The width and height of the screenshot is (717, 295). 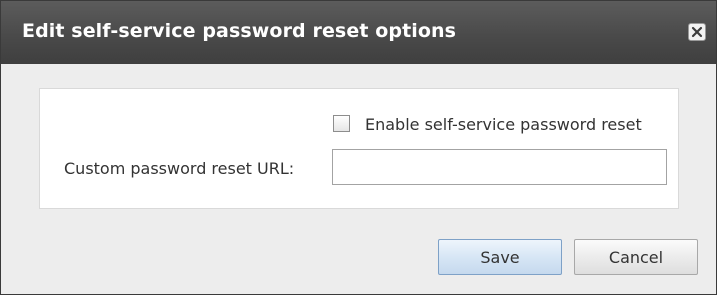 What do you see at coordinates (239, 31) in the screenshot?
I see `dialog-title: Edit self-service password reset options` at bounding box center [239, 31].